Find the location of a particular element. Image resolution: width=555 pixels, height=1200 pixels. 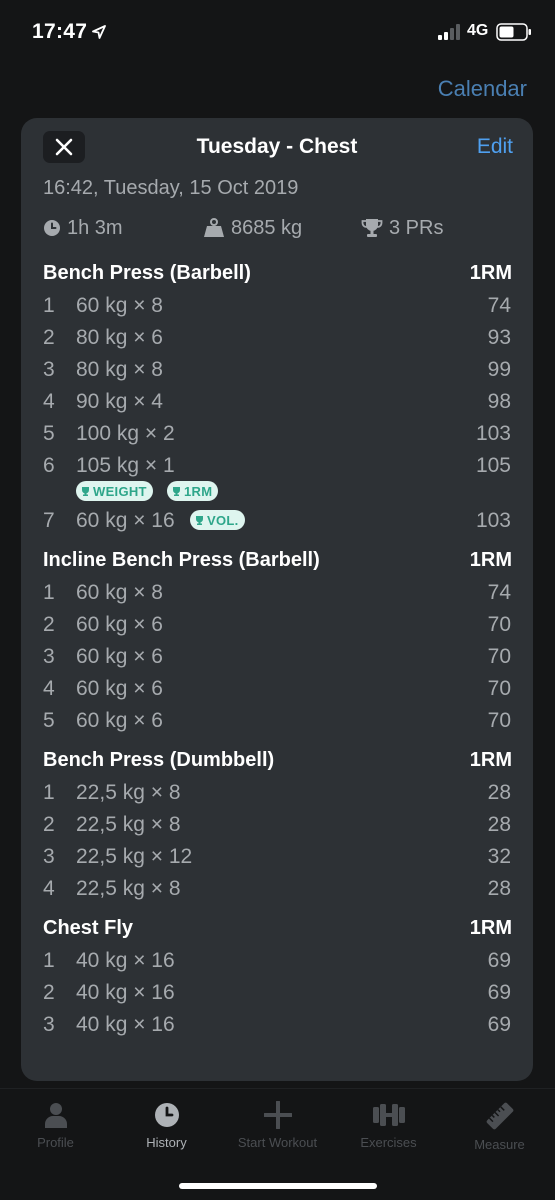

duration-value: 1h 3m is located at coordinates (95, 227).